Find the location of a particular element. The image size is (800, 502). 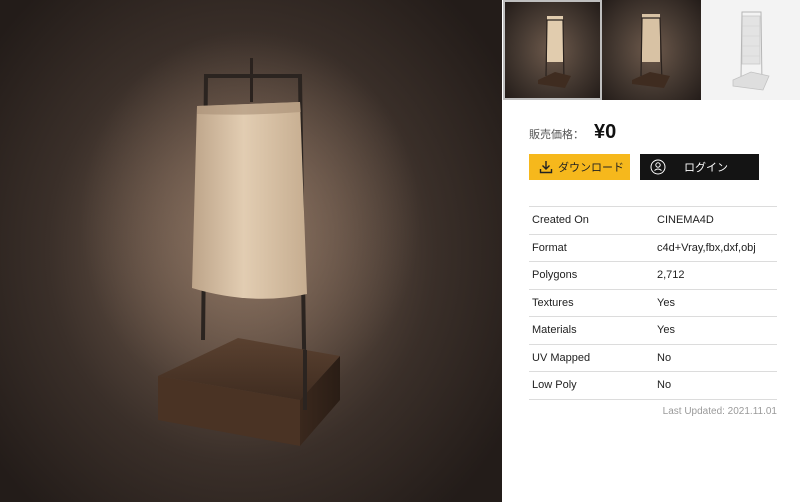

thumbnail-strip is located at coordinates (651, 50).